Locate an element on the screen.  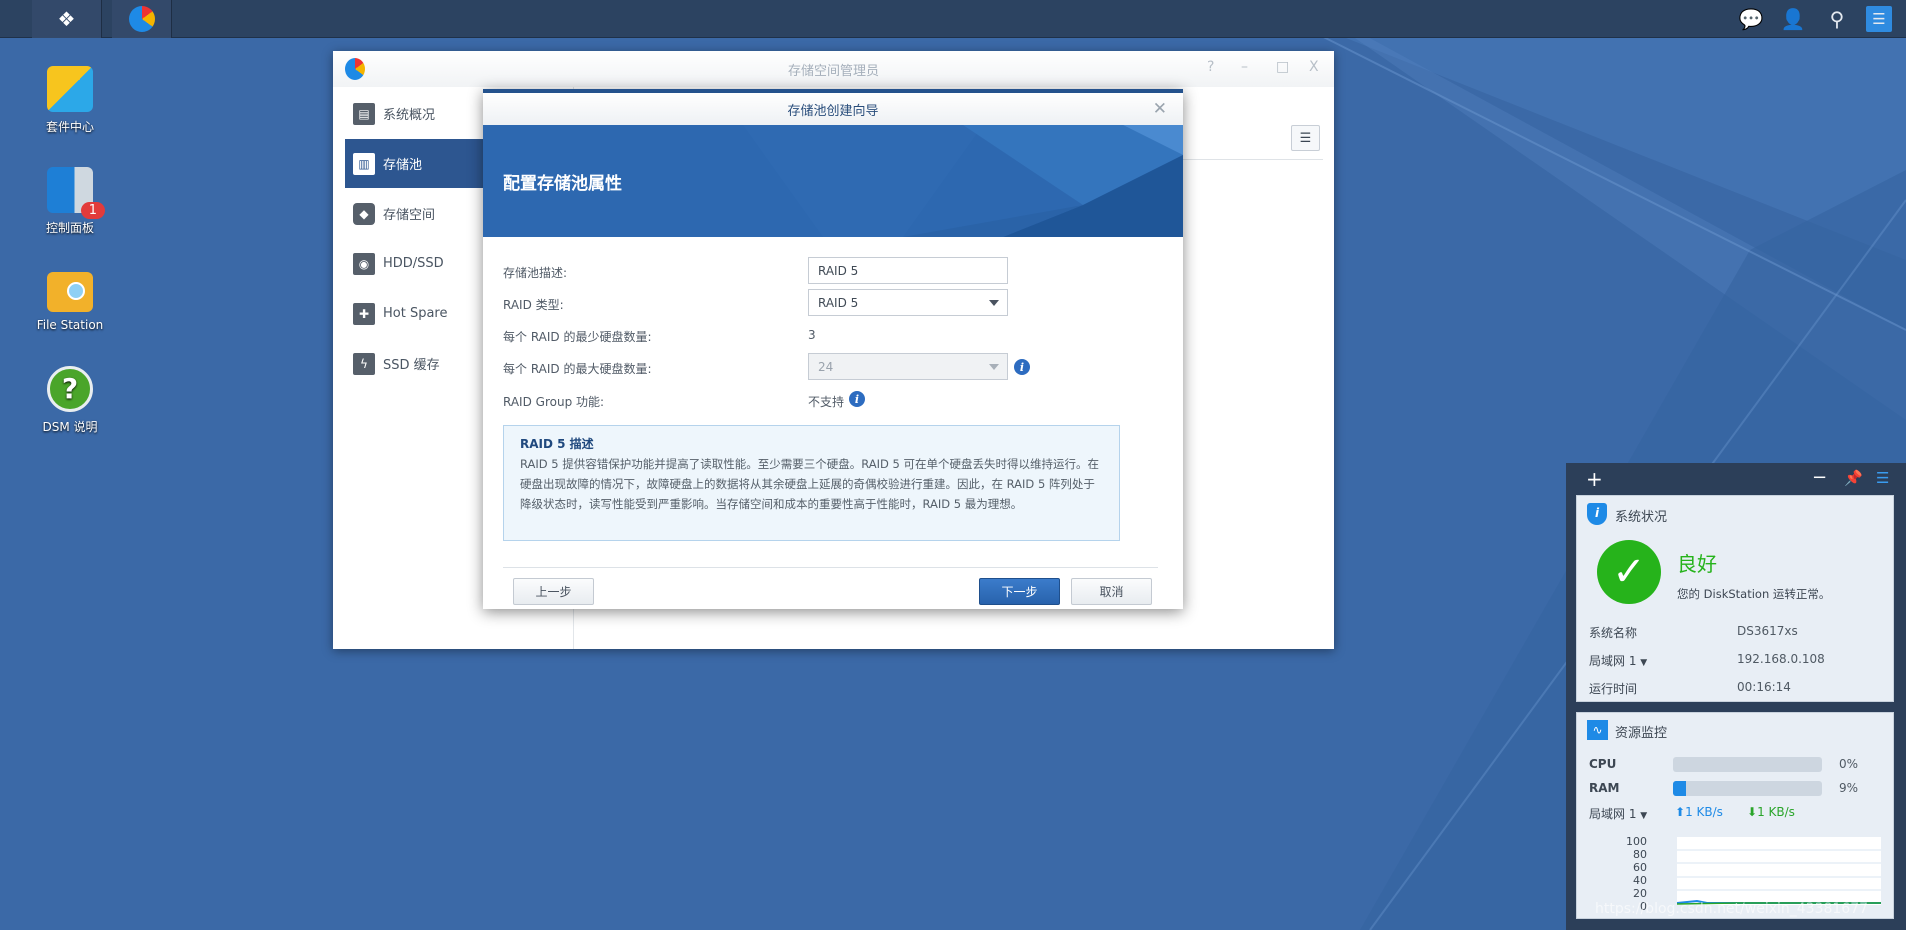
upload-rate: ⬆1 KB/s is located at coordinates (1699, 812).